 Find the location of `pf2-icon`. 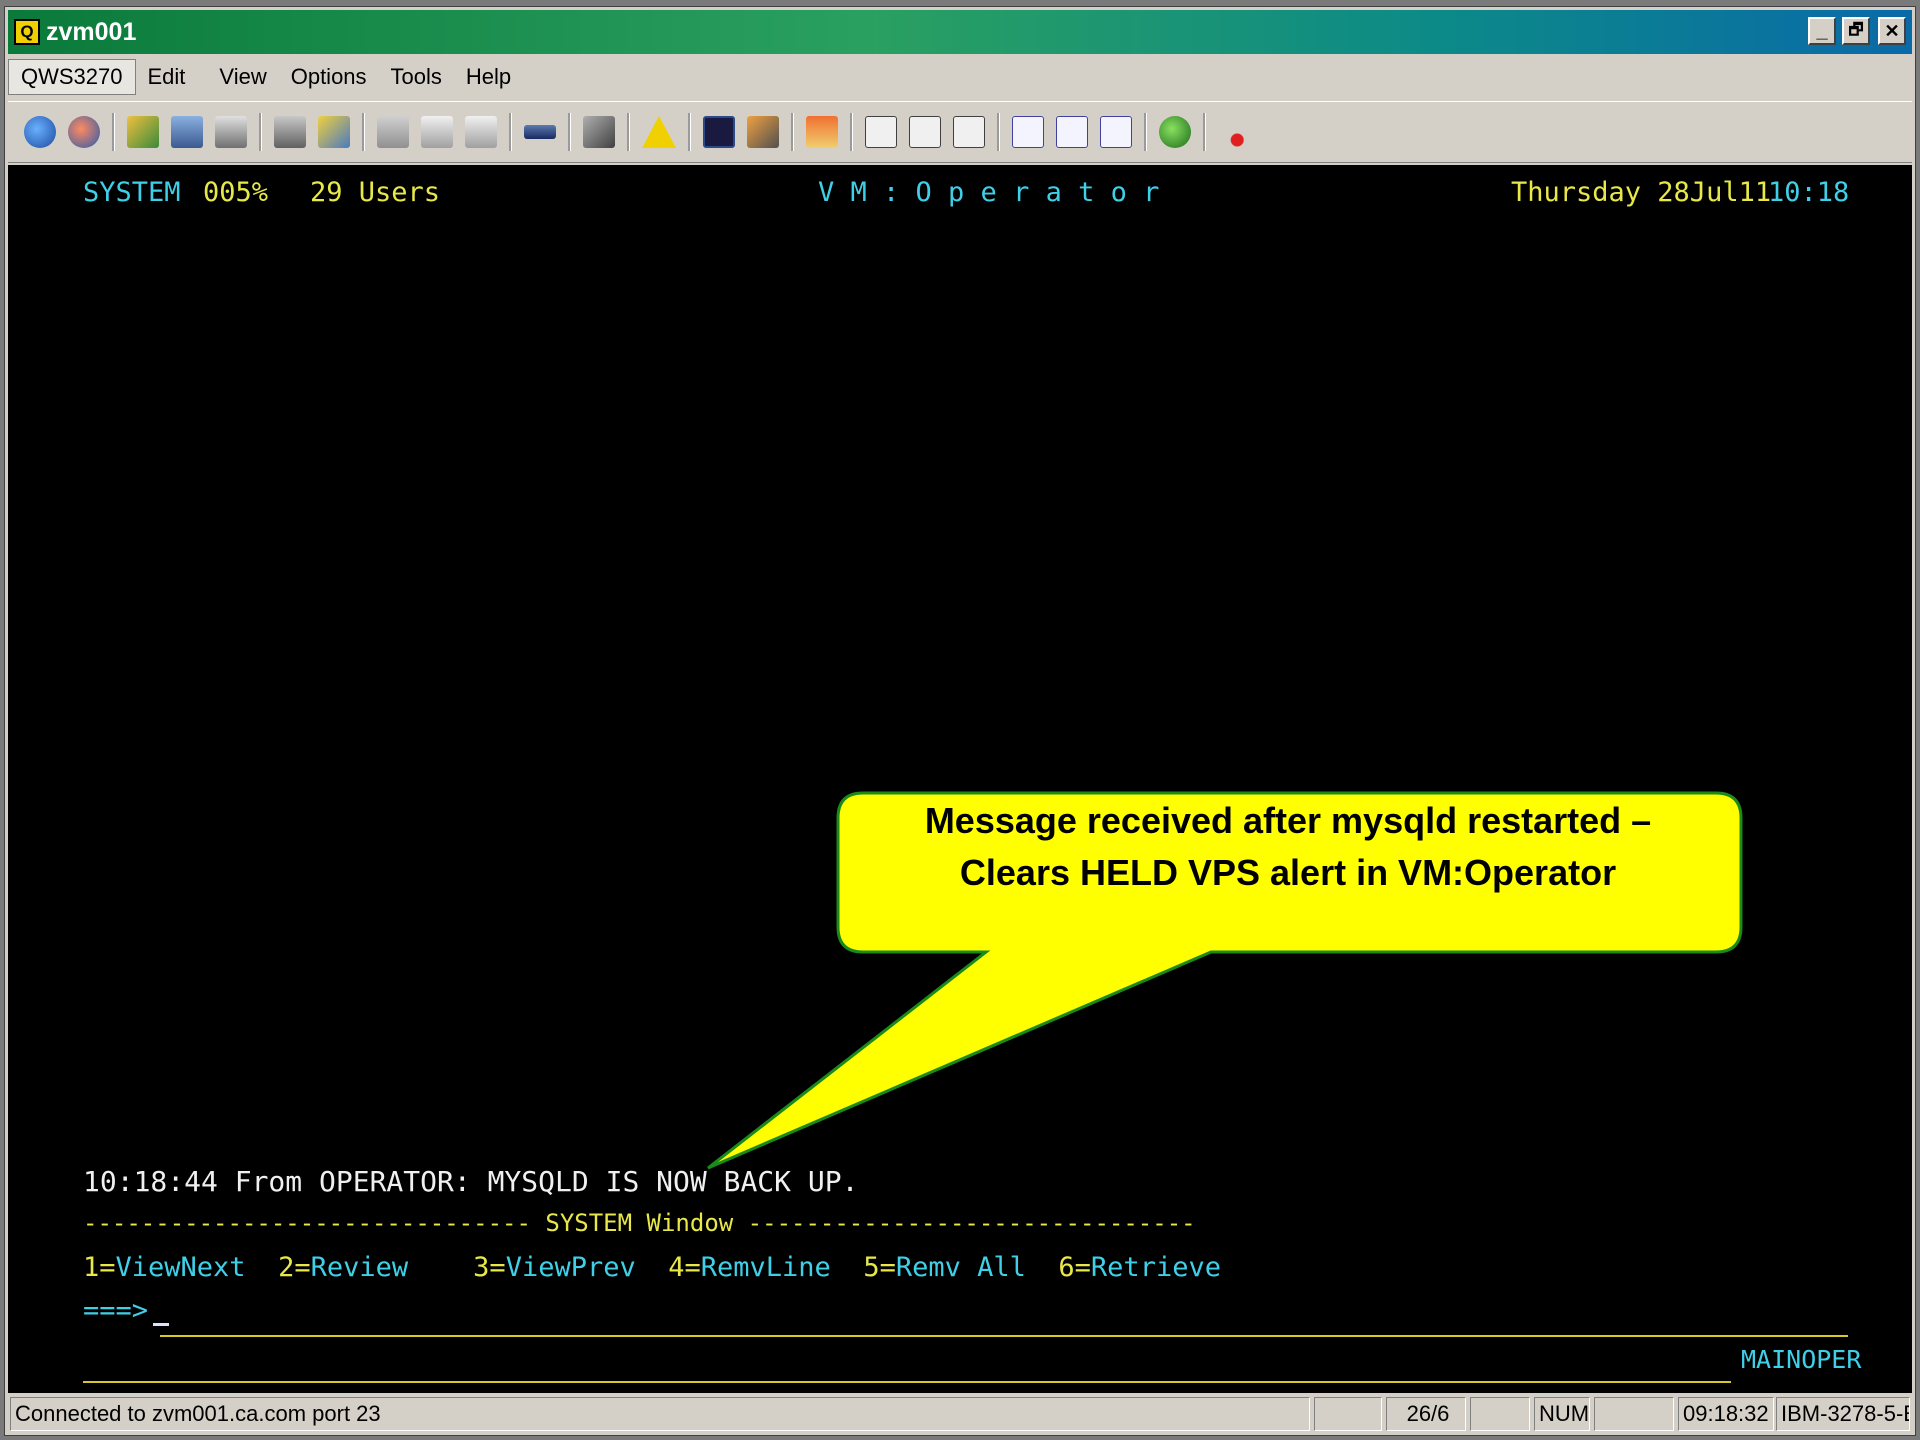

pf2-icon is located at coordinates (1072, 132).